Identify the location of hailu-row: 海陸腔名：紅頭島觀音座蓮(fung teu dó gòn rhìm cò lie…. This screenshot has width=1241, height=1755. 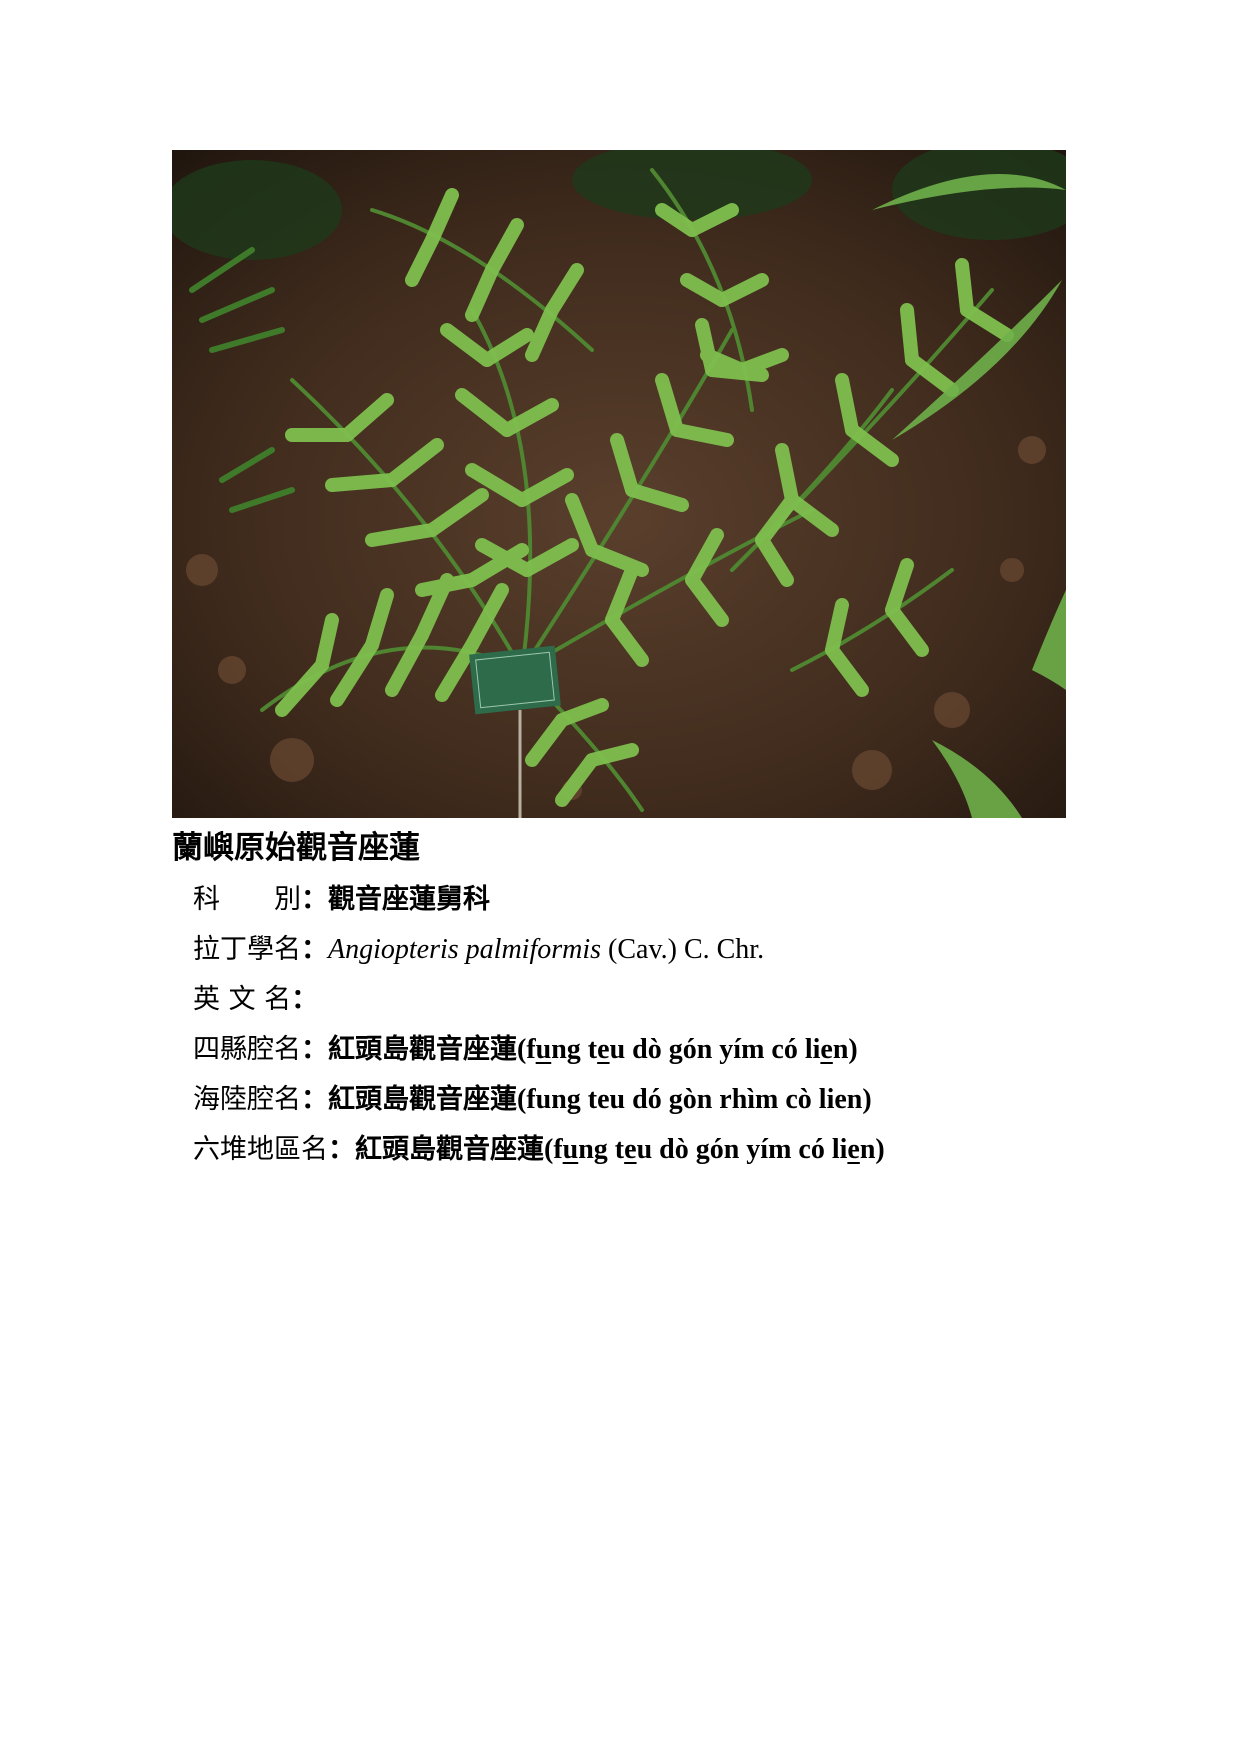
(539, 1100).